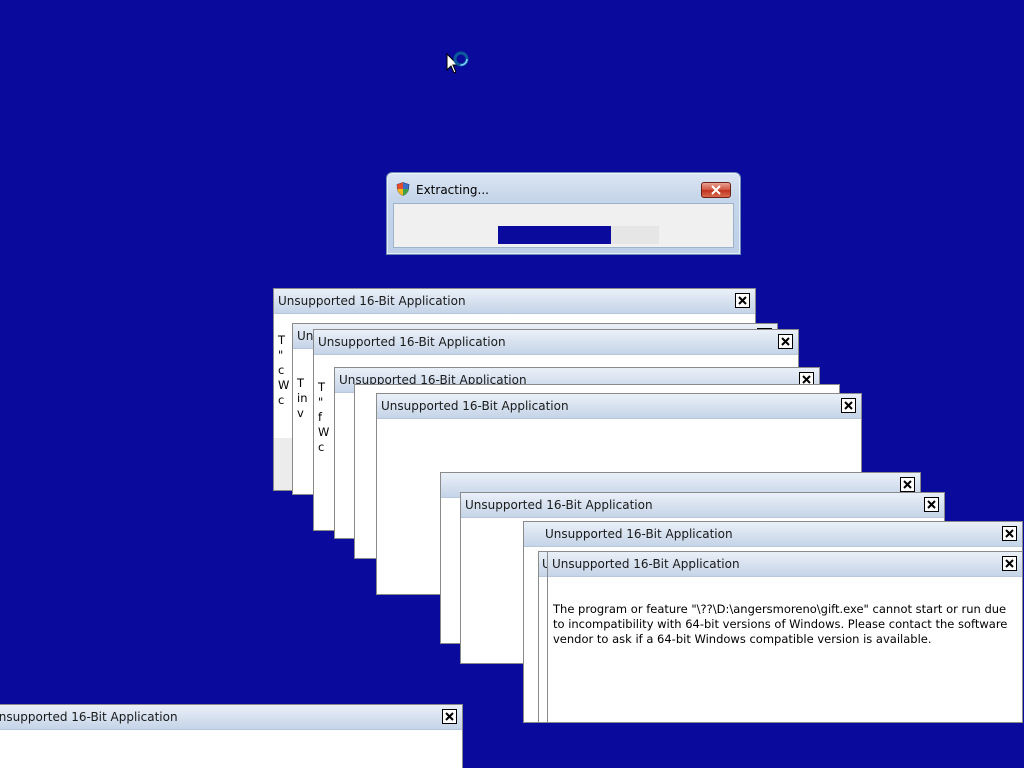 Image resolution: width=1024 pixels, height=768 pixels. Describe the element at coordinates (403, 189) in the screenshot. I see `uac-shield-icon` at that location.